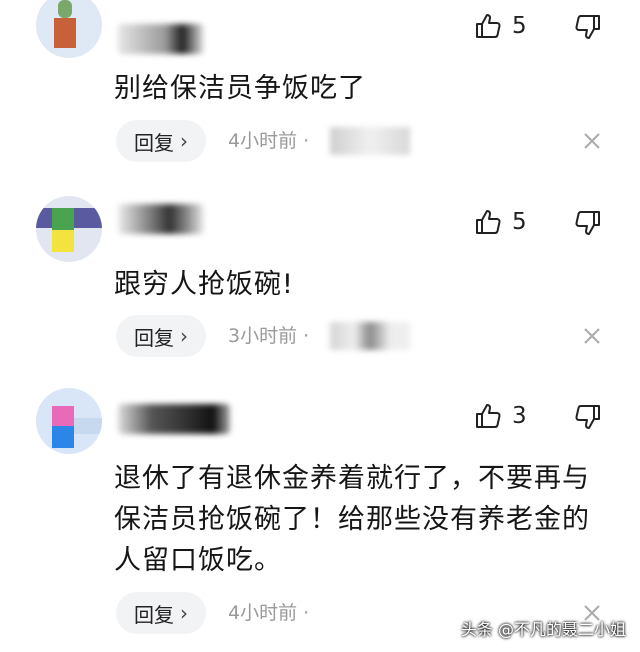  What do you see at coordinates (543, 629) in the screenshot?
I see `watermark: 头条 @不凡的聂二小姐` at bounding box center [543, 629].